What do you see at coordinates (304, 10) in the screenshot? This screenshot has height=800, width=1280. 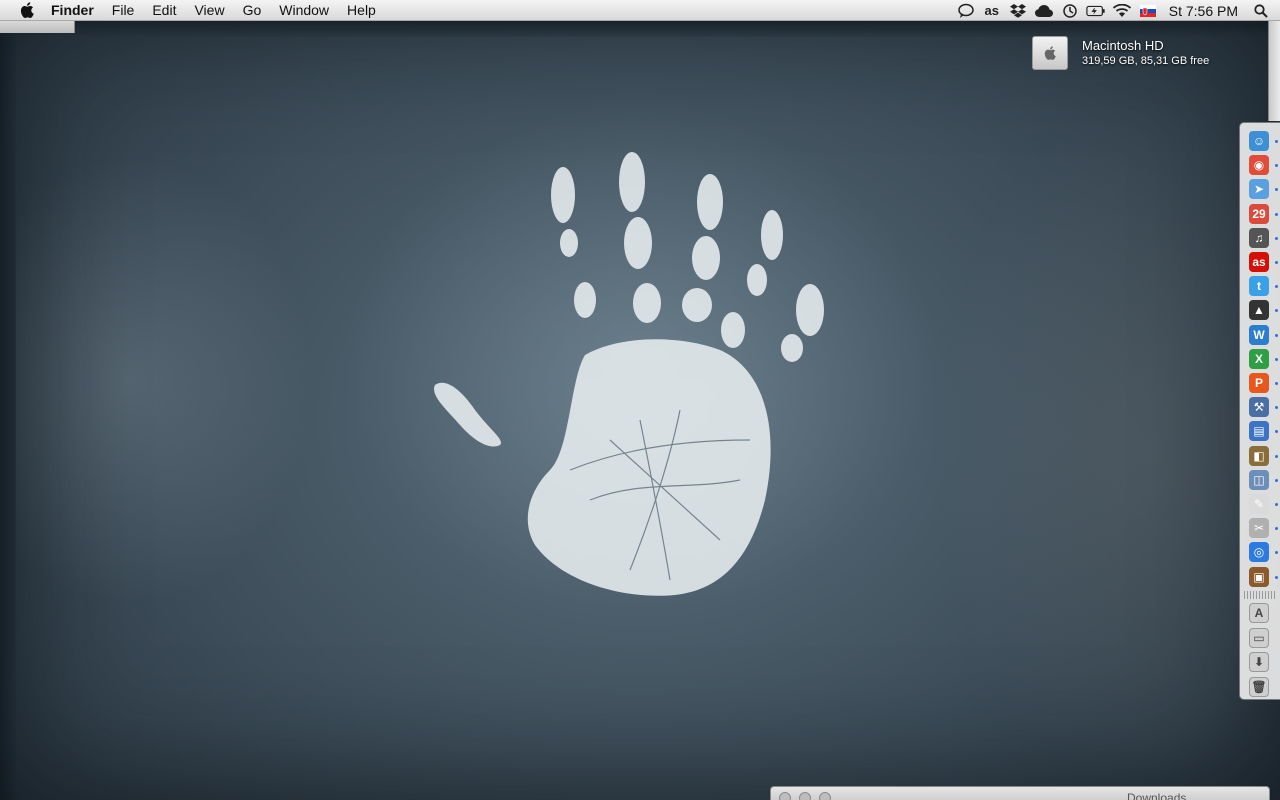 I see `menu-window: Window` at bounding box center [304, 10].